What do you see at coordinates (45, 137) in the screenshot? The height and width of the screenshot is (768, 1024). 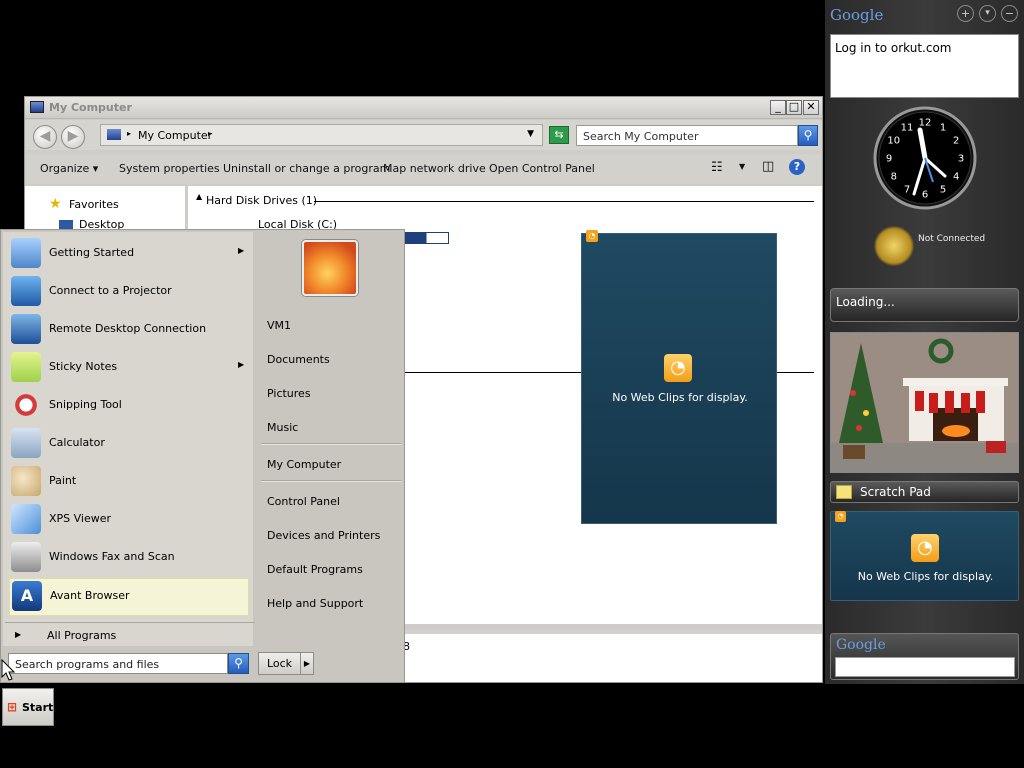 I see `back-button: ◀` at bounding box center [45, 137].